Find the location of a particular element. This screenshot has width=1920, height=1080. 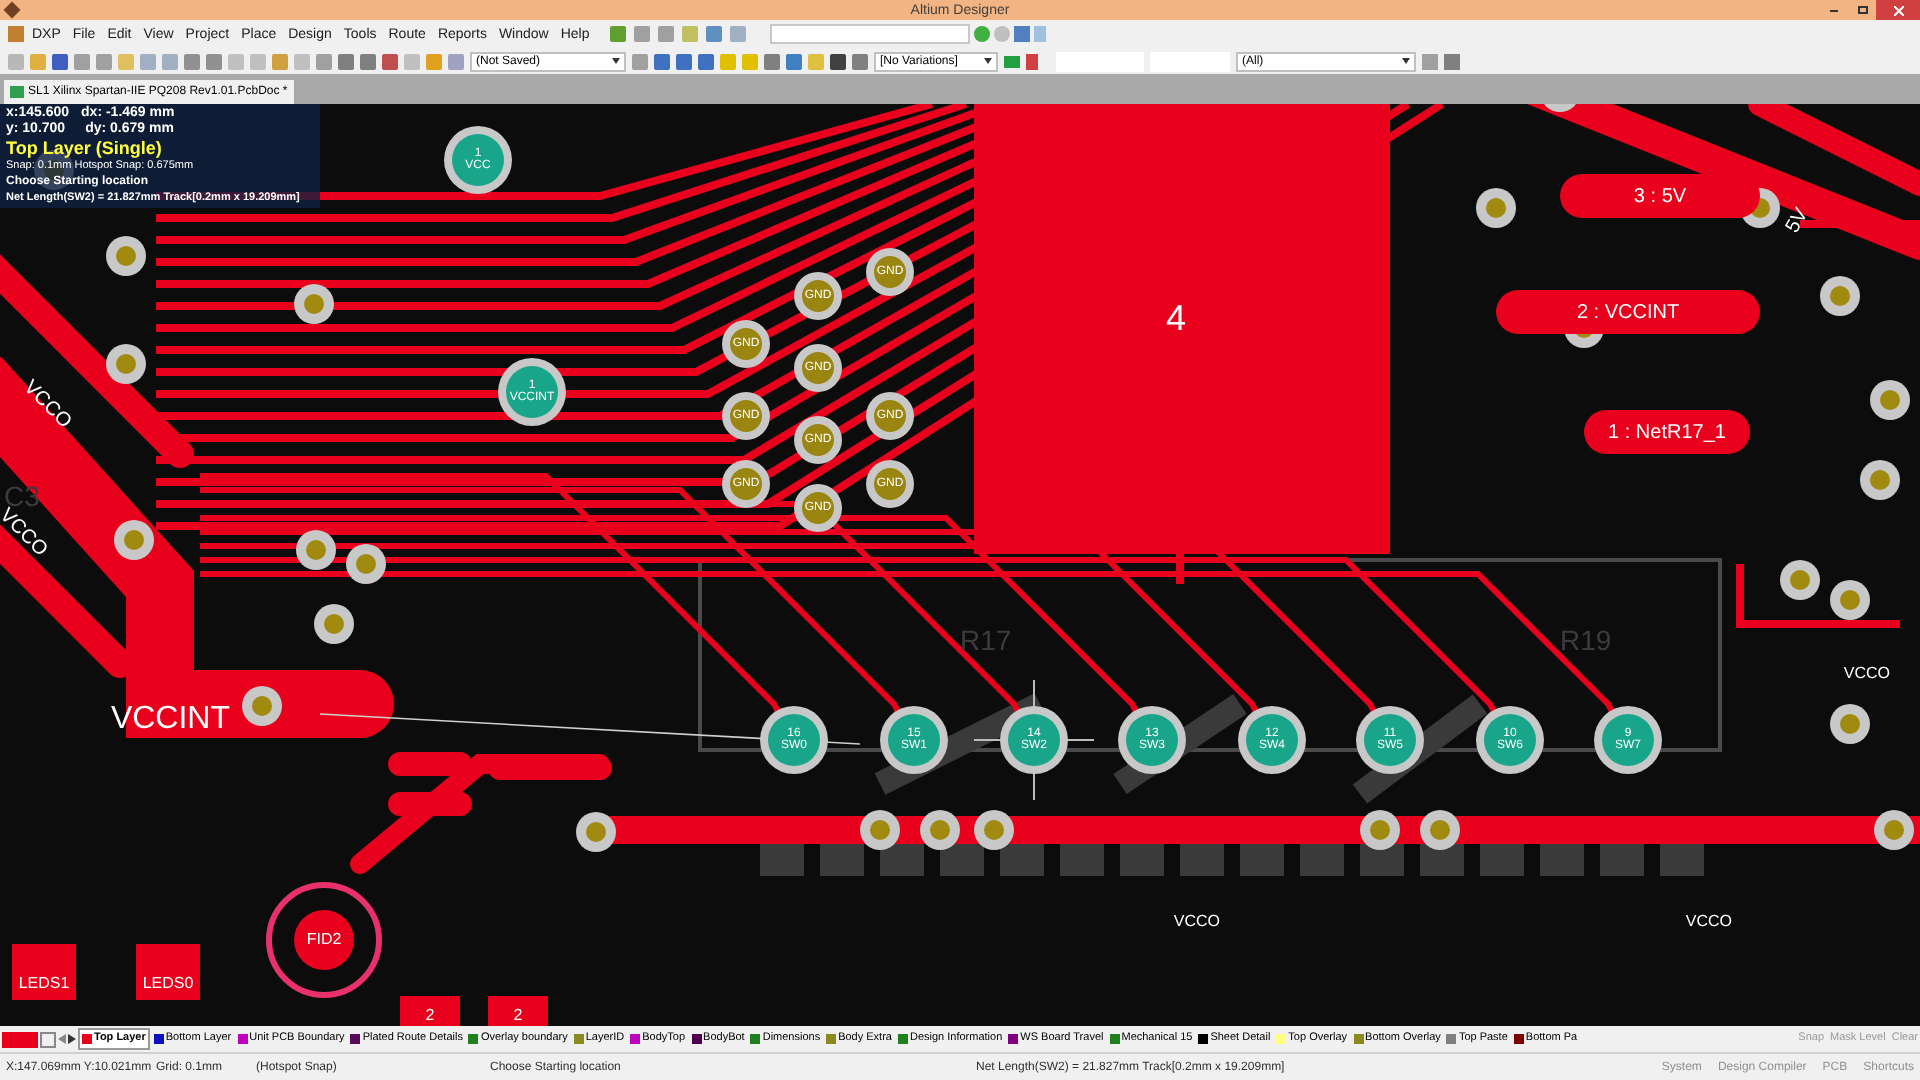

component-label: 4 is located at coordinates (1176, 319).